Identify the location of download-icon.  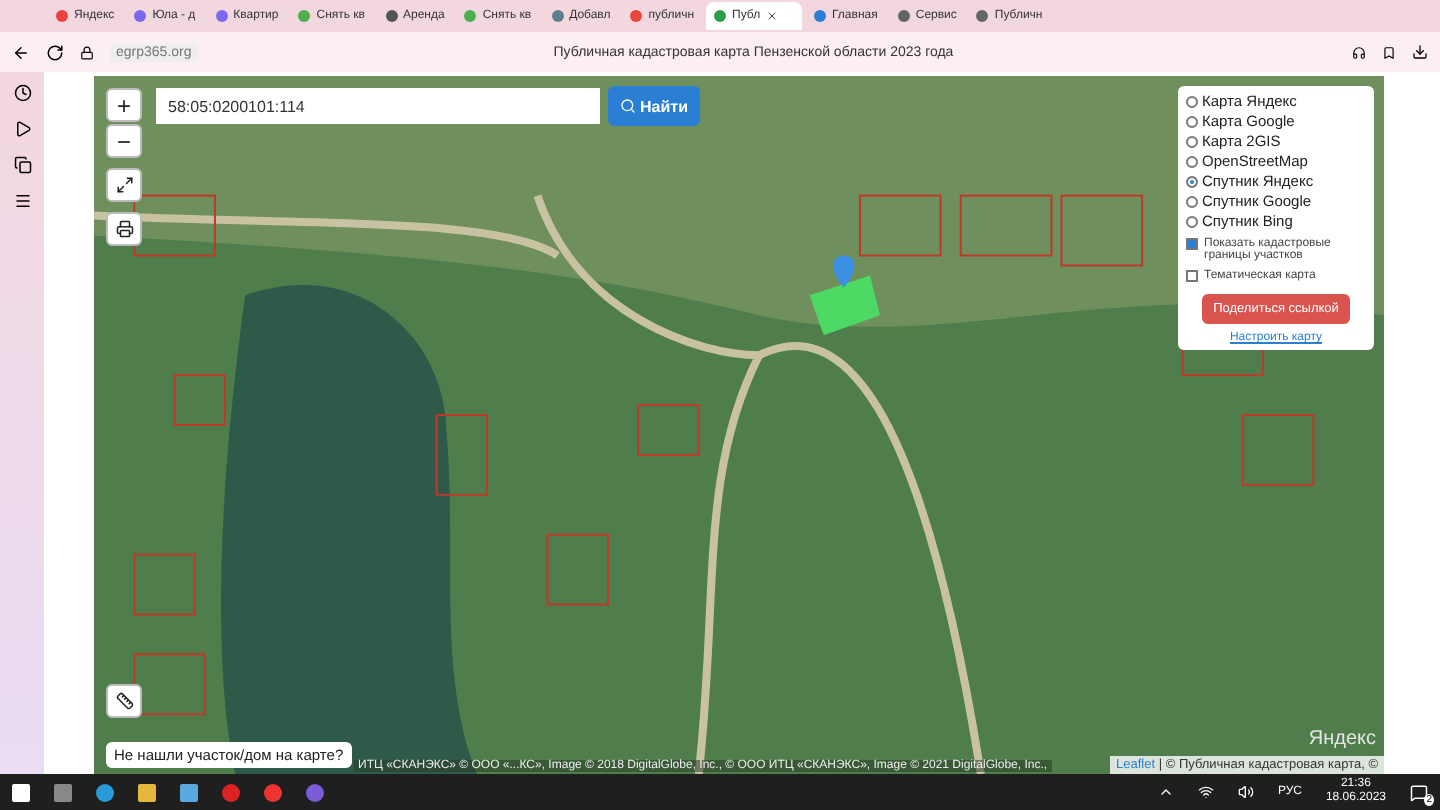
(1420, 52).